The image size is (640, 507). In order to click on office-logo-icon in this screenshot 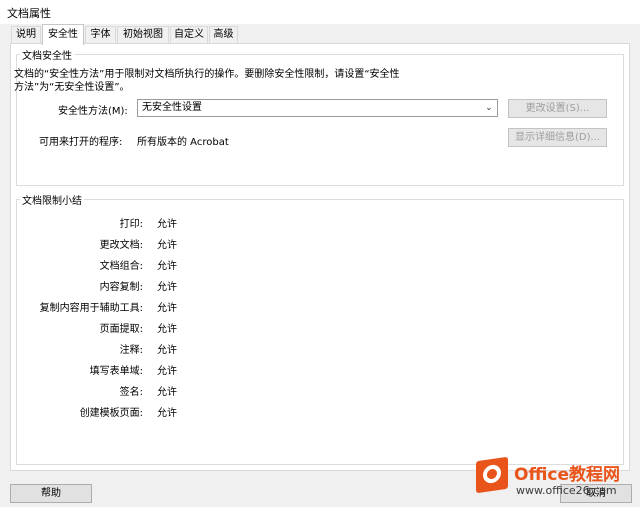, I will do `click(492, 475)`.